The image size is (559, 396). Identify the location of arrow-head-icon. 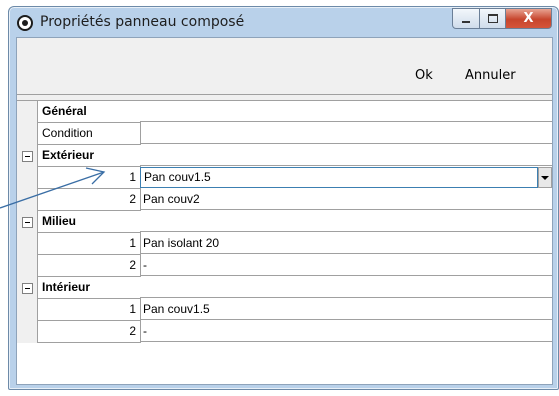
(95, 176).